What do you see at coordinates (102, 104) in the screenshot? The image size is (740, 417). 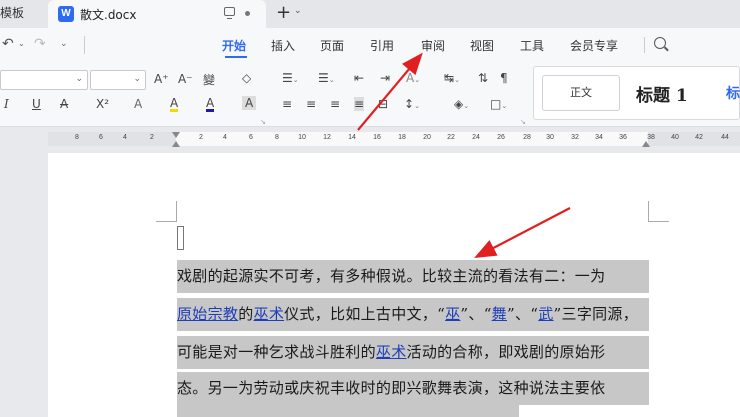 I see `superscript-button: X²` at bounding box center [102, 104].